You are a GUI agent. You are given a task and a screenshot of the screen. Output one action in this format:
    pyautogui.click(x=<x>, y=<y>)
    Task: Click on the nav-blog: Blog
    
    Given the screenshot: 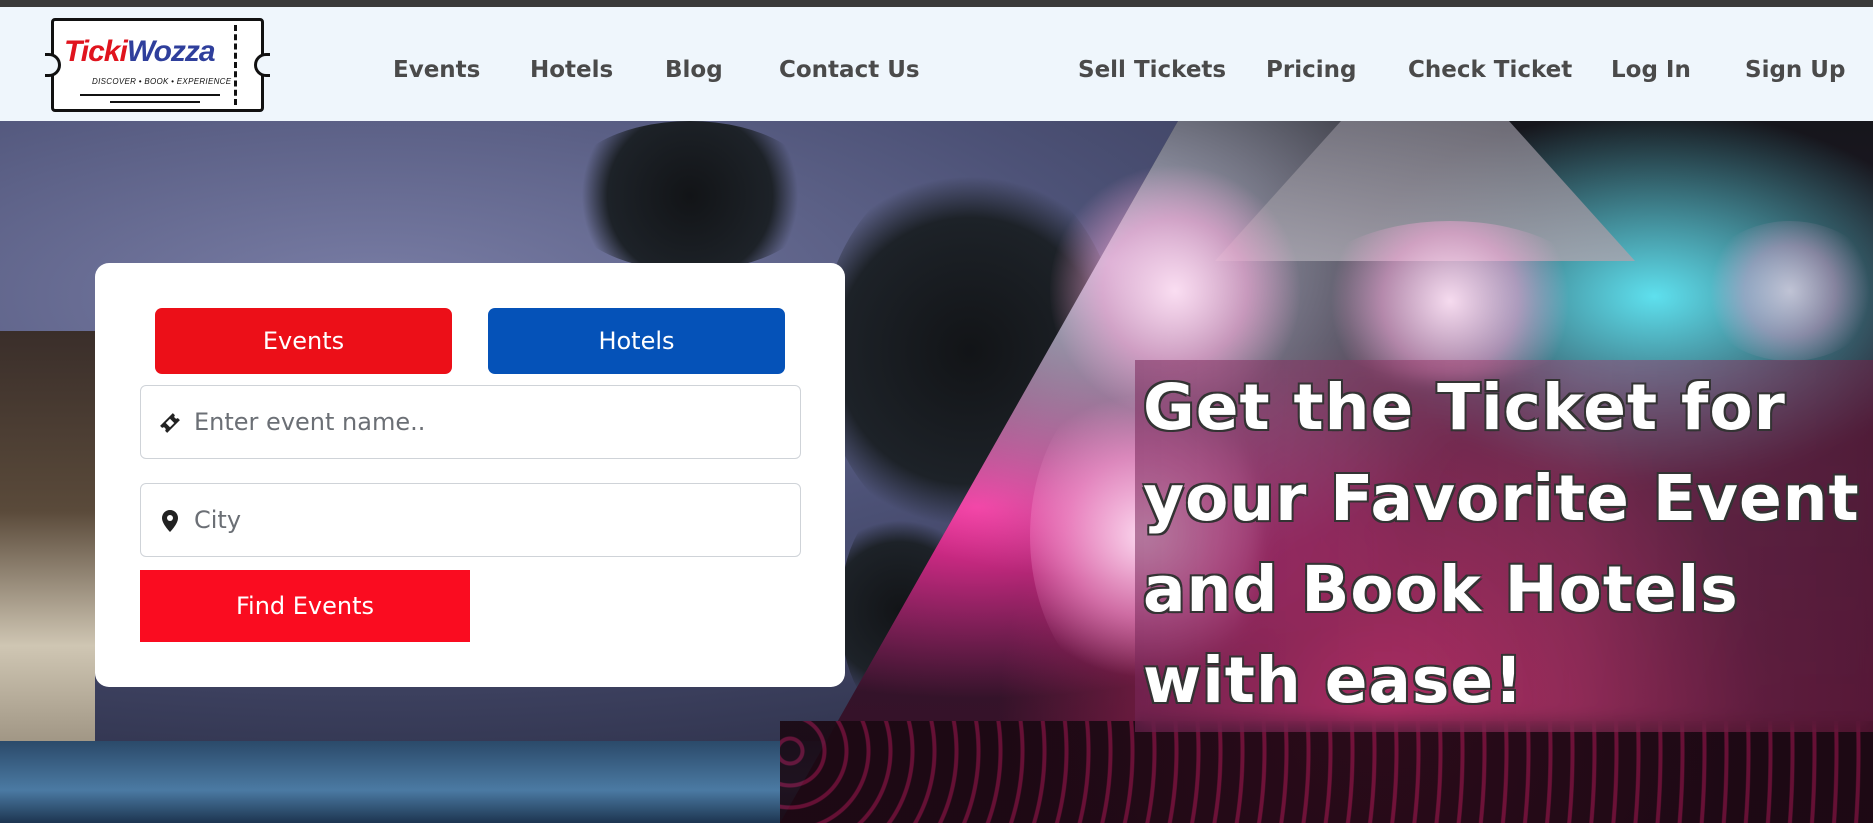 What is the action you would take?
    pyautogui.click(x=694, y=70)
    